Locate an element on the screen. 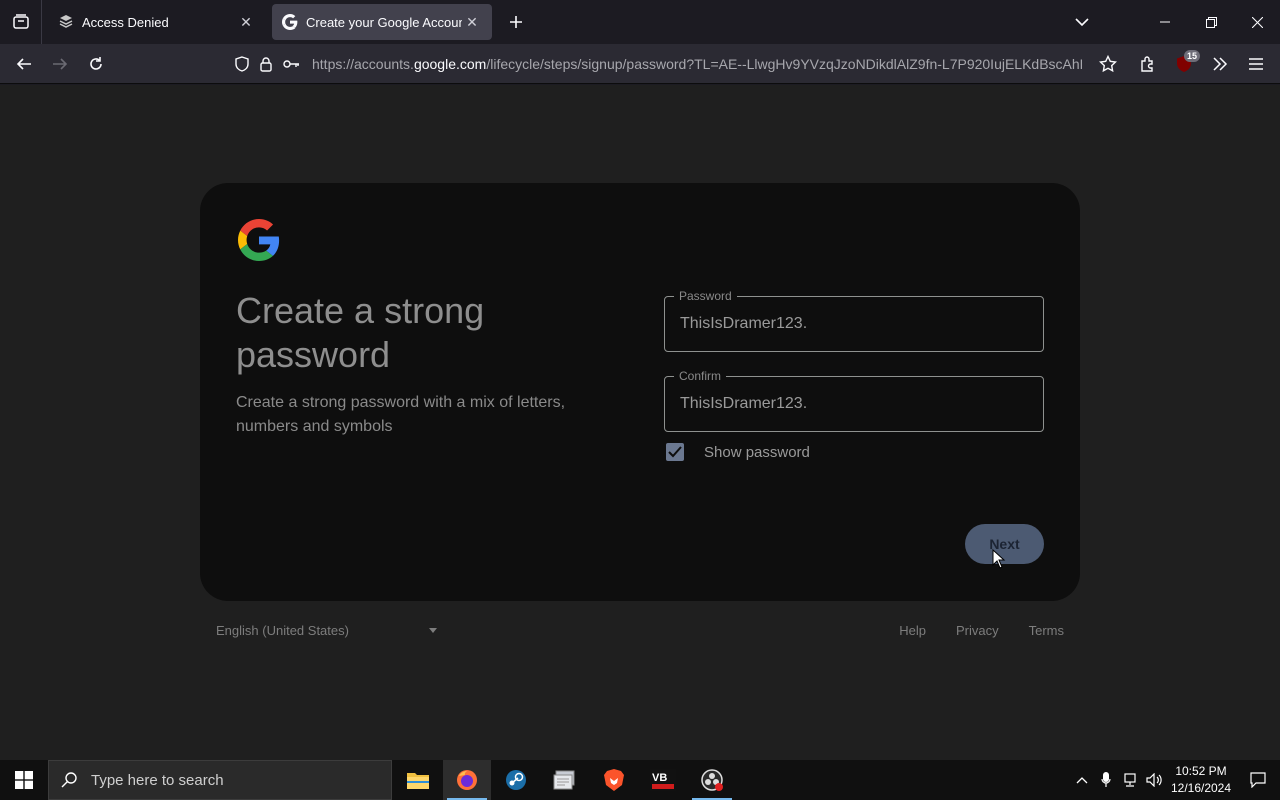  more-tools-button is located at coordinates (1220, 64).